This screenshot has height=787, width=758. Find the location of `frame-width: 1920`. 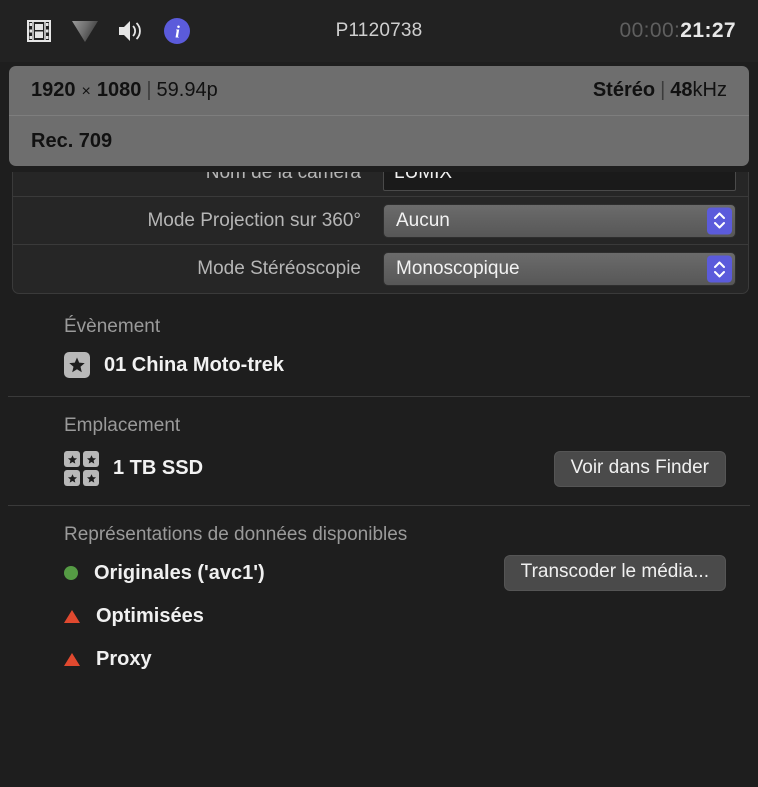

frame-width: 1920 is located at coordinates (53, 90).